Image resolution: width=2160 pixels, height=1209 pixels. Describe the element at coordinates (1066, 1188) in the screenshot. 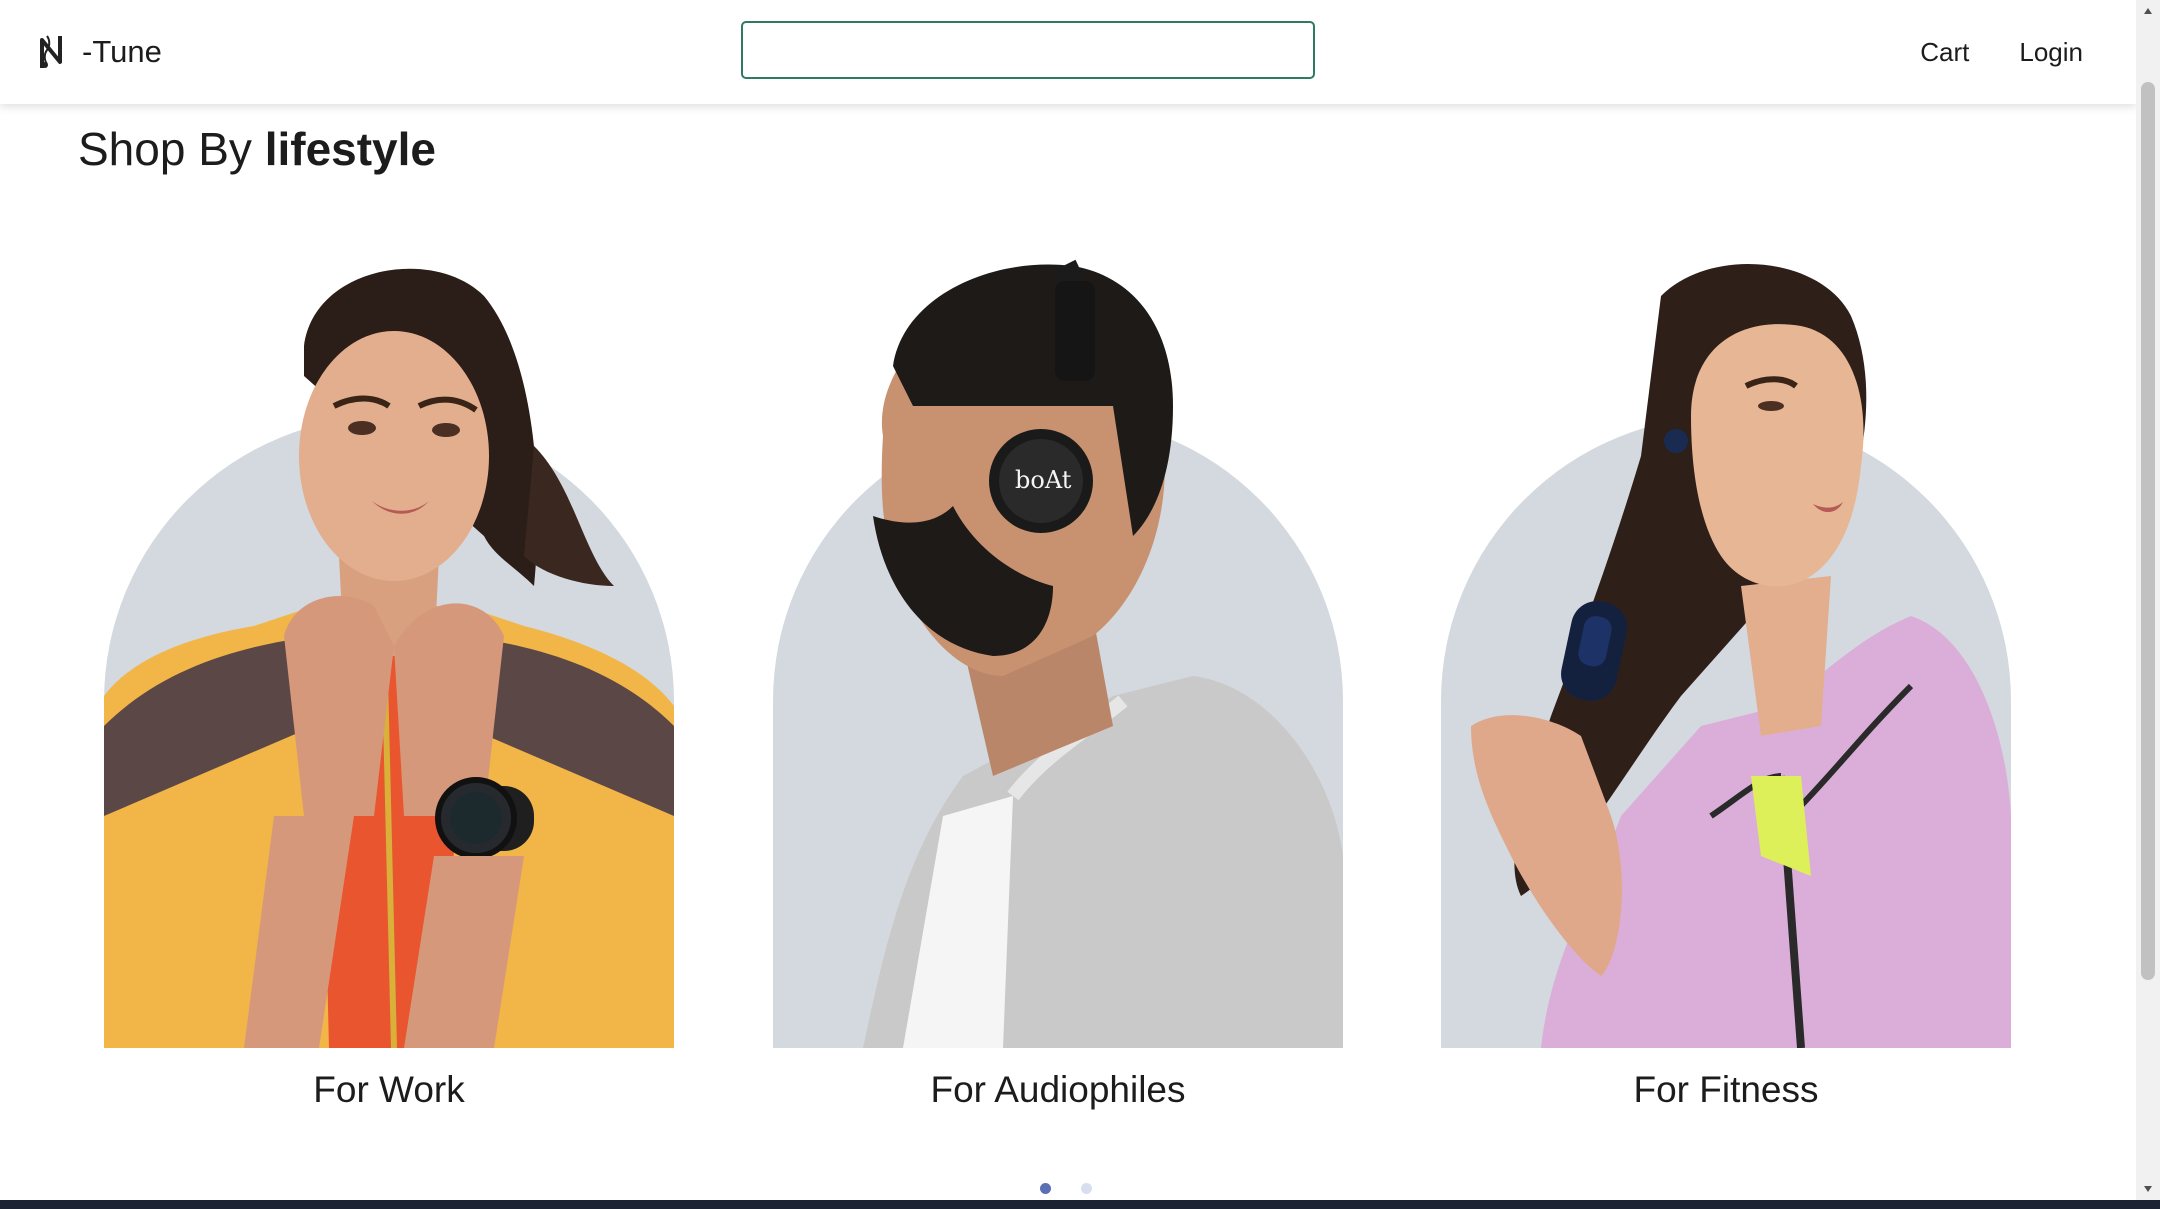

I see `carousel-indicators` at that location.